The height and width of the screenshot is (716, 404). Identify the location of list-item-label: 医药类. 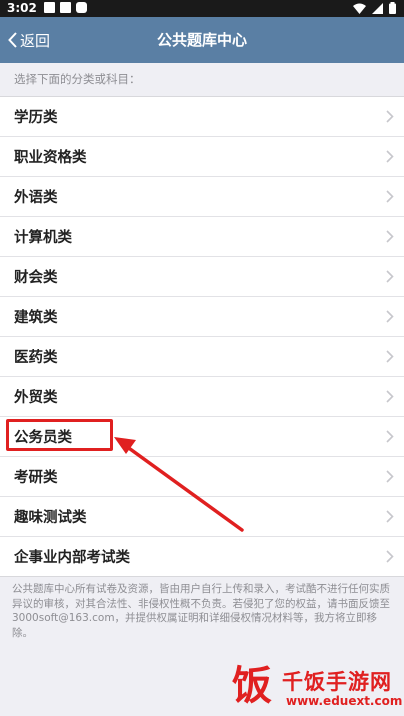
(36, 358).